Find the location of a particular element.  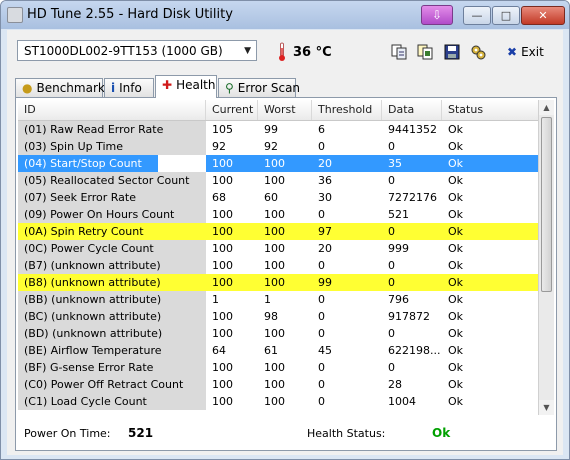

copy-all-icon is located at coordinates (425, 52).